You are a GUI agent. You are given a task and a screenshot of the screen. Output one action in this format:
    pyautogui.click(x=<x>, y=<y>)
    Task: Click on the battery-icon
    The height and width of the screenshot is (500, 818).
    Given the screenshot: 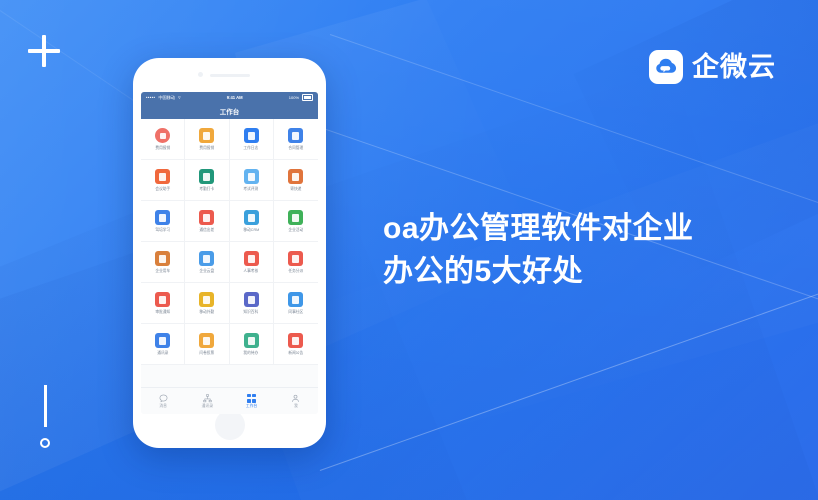 What is the action you would take?
    pyautogui.click(x=307, y=97)
    